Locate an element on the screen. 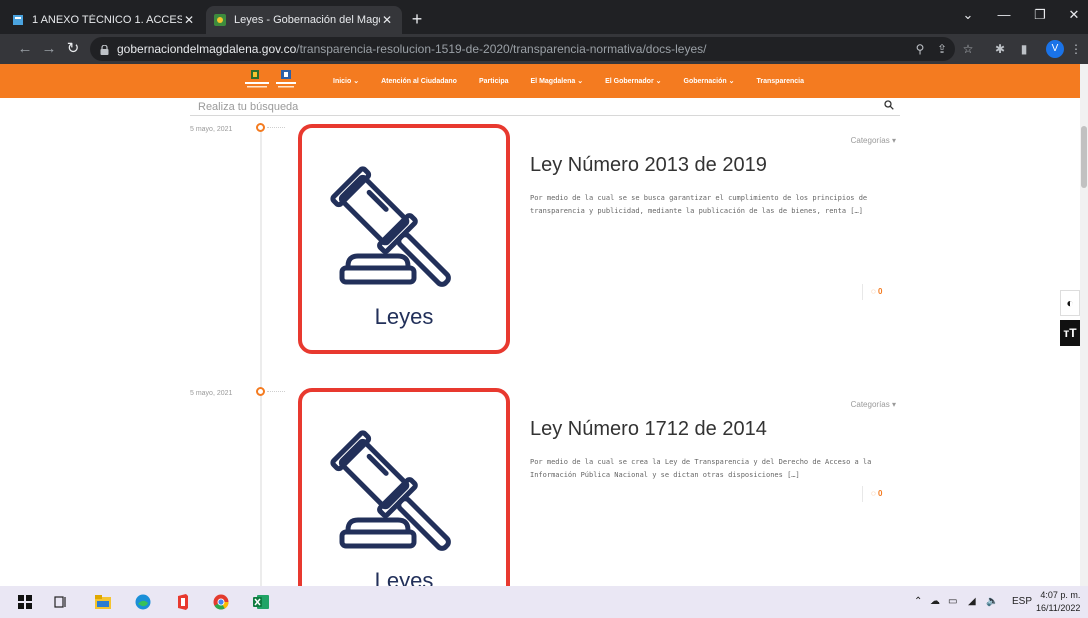  tab-title: 1 ANEXO TÉCNICO 1. ACCESIBILI is located at coordinates (107, 20).